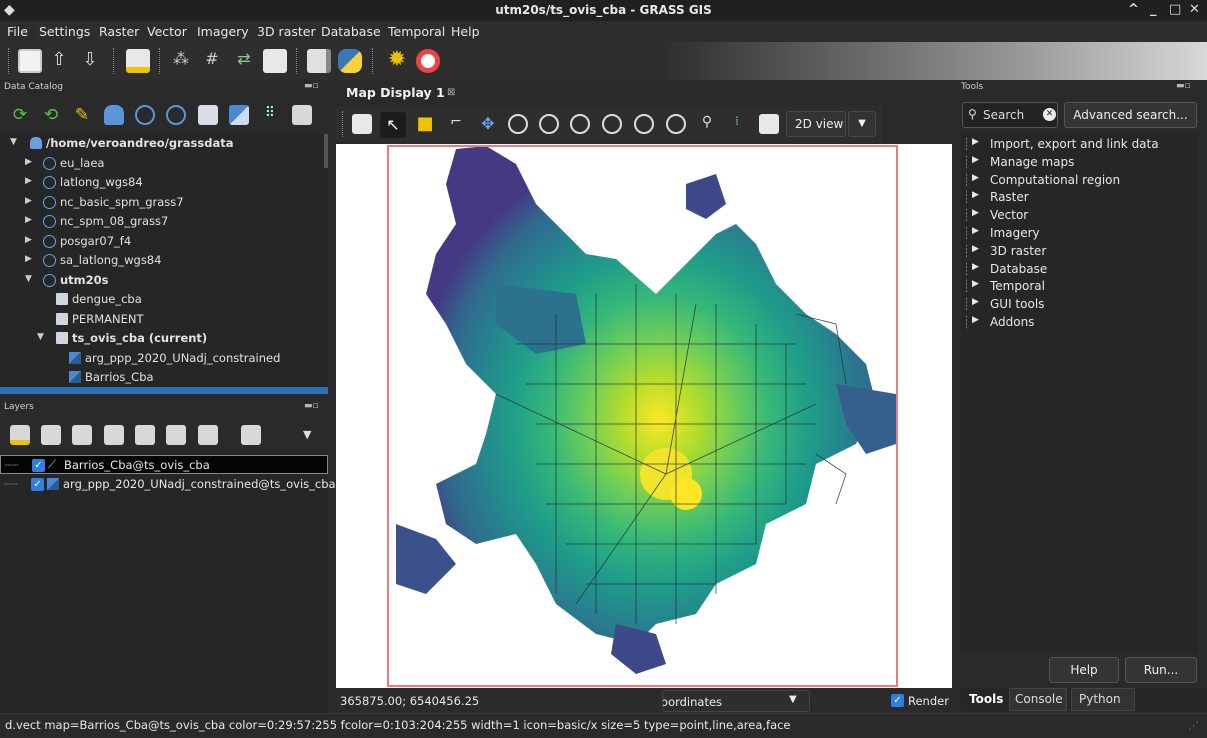 The image size is (1207, 738). I want to click on add-raster-misc-icon, so click(82, 435).